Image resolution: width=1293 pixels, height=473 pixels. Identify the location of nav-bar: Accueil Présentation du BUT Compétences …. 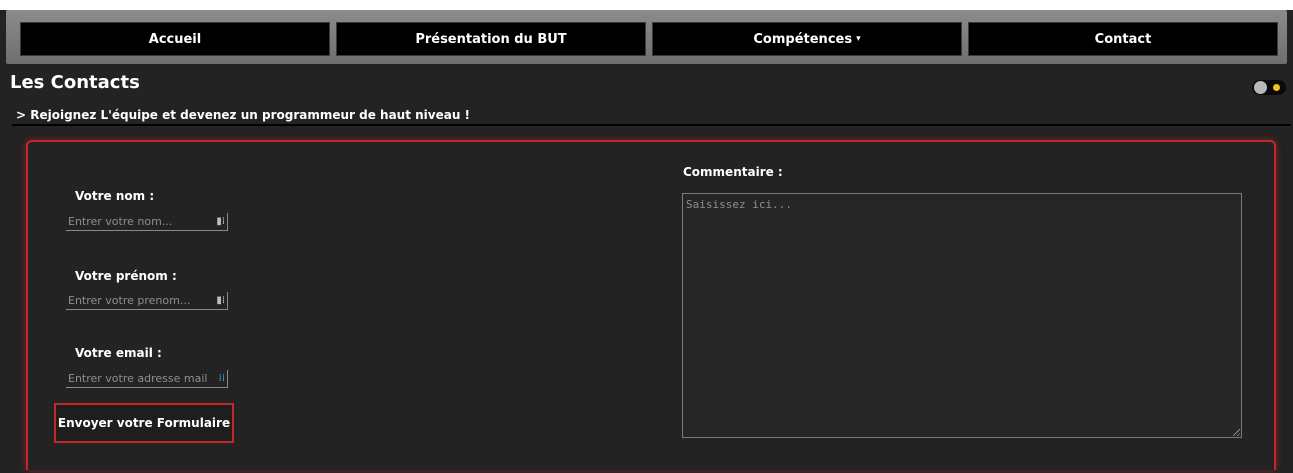
(646, 37).